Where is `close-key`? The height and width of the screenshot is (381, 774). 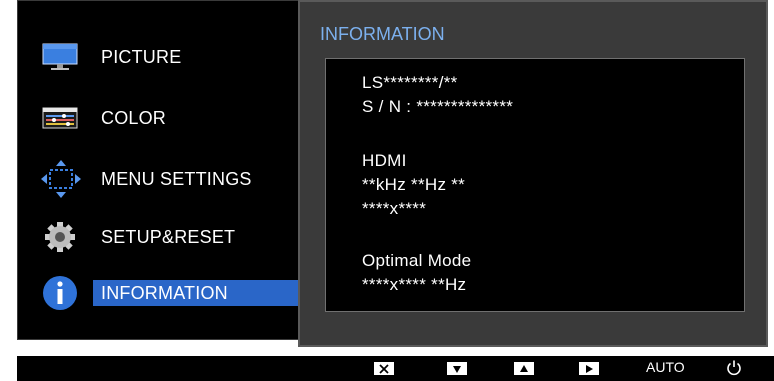 close-key is located at coordinates (384, 368).